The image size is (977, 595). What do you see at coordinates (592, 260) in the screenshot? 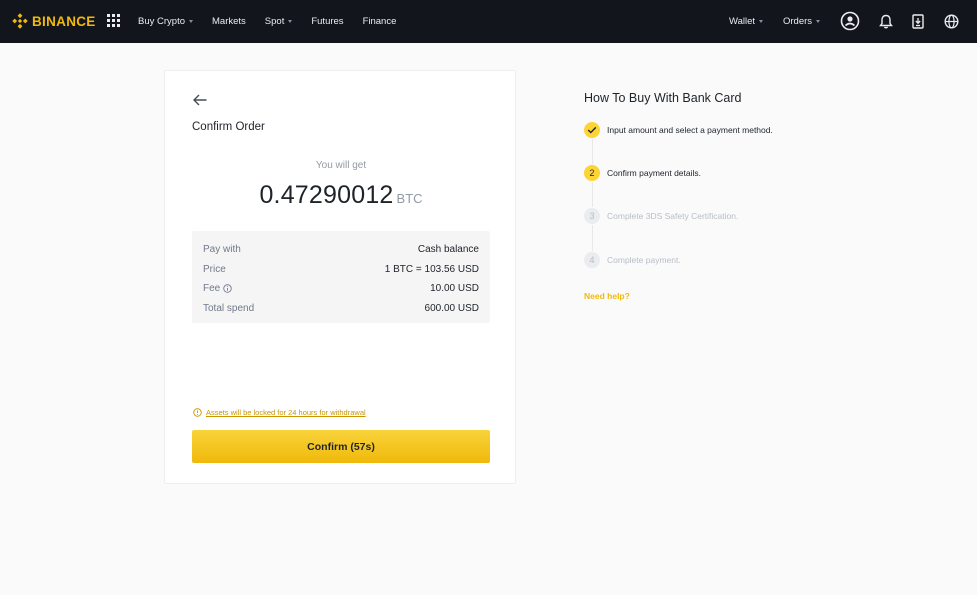
I see `step-number: 4` at bounding box center [592, 260].